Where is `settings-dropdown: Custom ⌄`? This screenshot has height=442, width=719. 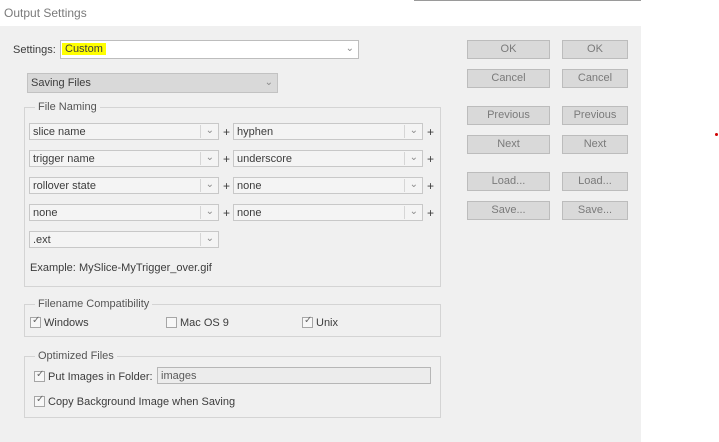 settings-dropdown: Custom ⌄ is located at coordinates (209, 49).